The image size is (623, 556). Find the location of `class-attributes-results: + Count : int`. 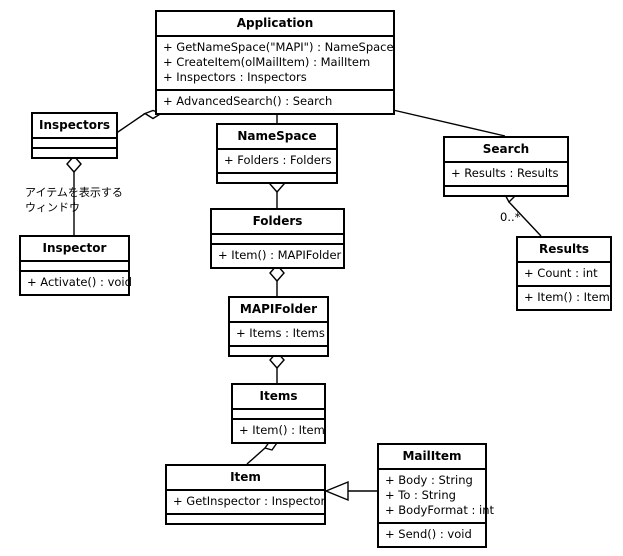

class-attributes-results: + Count : int is located at coordinates (564, 273).